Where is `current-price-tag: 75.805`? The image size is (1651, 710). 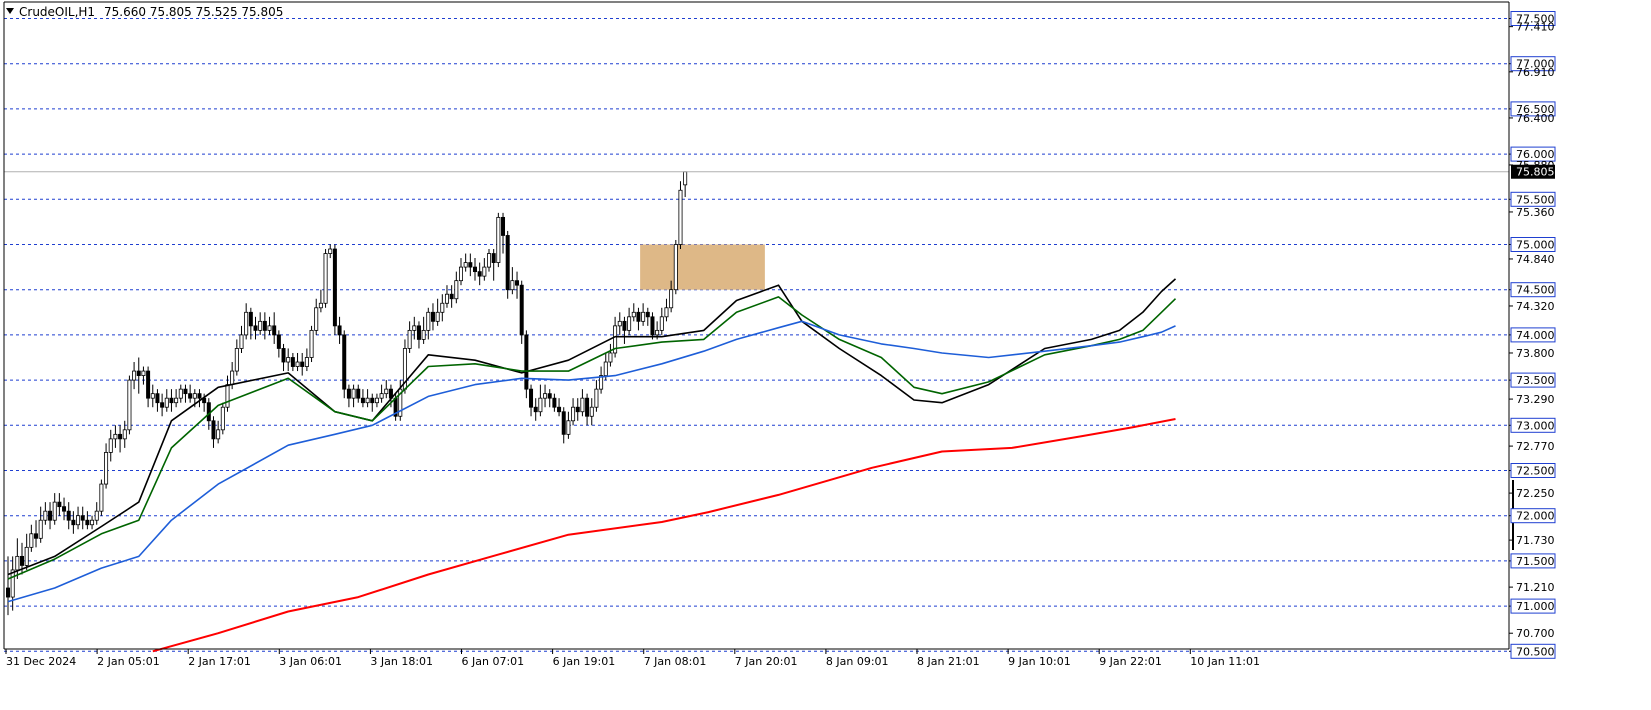
current-price-tag: 75.805 is located at coordinates (1533, 171).